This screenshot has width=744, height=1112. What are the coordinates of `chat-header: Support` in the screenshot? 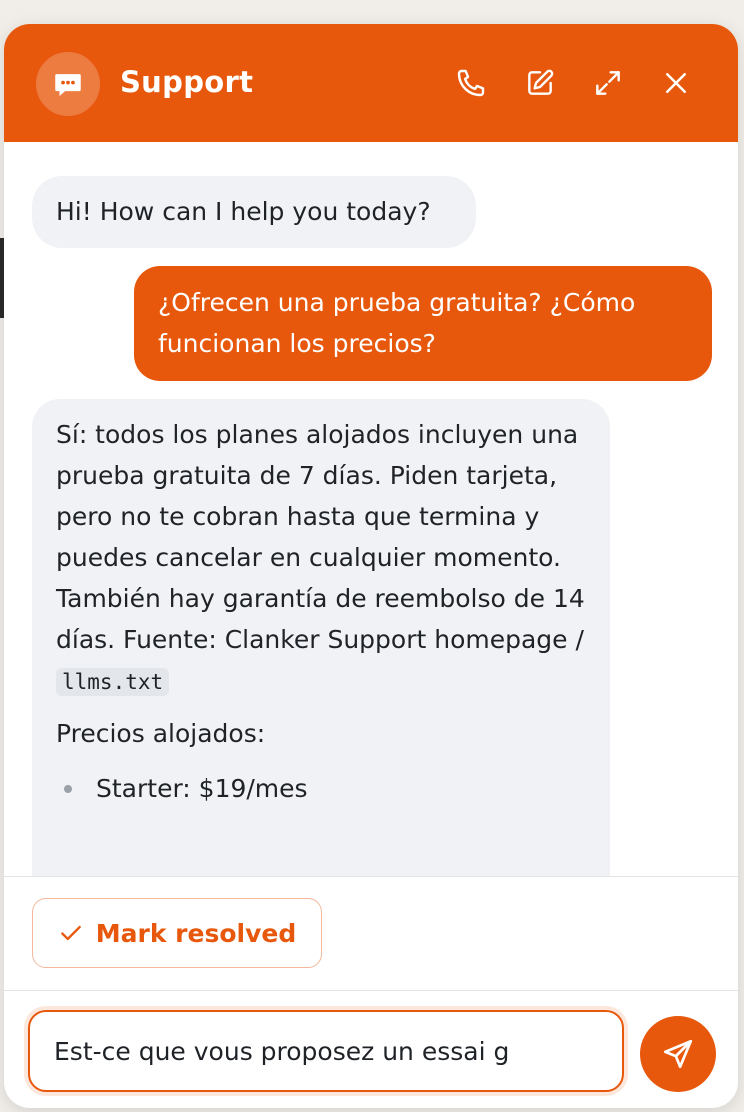 It's located at (371, 83).